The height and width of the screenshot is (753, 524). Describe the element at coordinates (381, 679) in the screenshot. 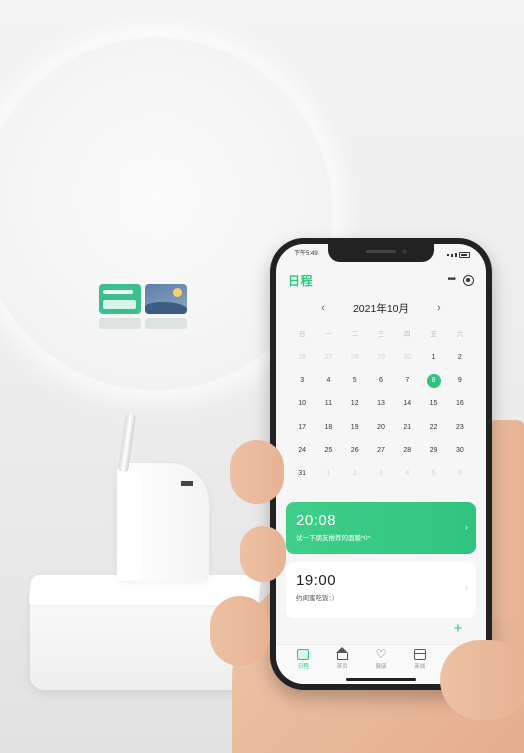

I see `home-indicator` at that location.